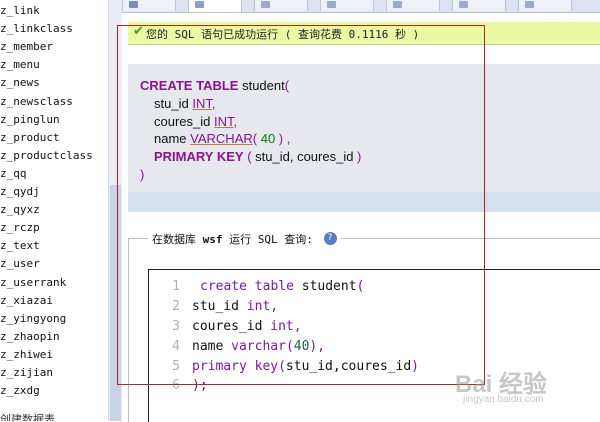  Describe the element at coordinates (271, 239) in the screenshot. I see `legend-suffix: 运行 SQL 查询:` at that location.